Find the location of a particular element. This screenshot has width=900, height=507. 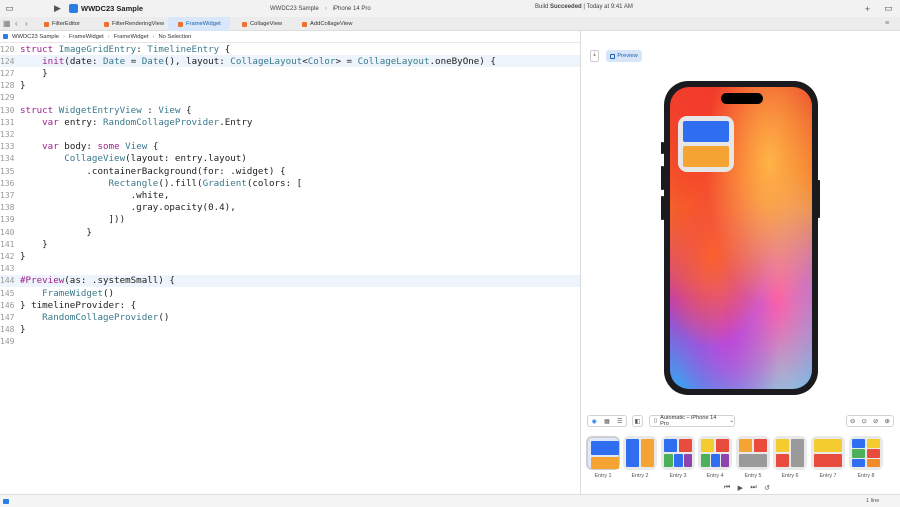

play-icon: ▶ is located at coordinates (740, 489).